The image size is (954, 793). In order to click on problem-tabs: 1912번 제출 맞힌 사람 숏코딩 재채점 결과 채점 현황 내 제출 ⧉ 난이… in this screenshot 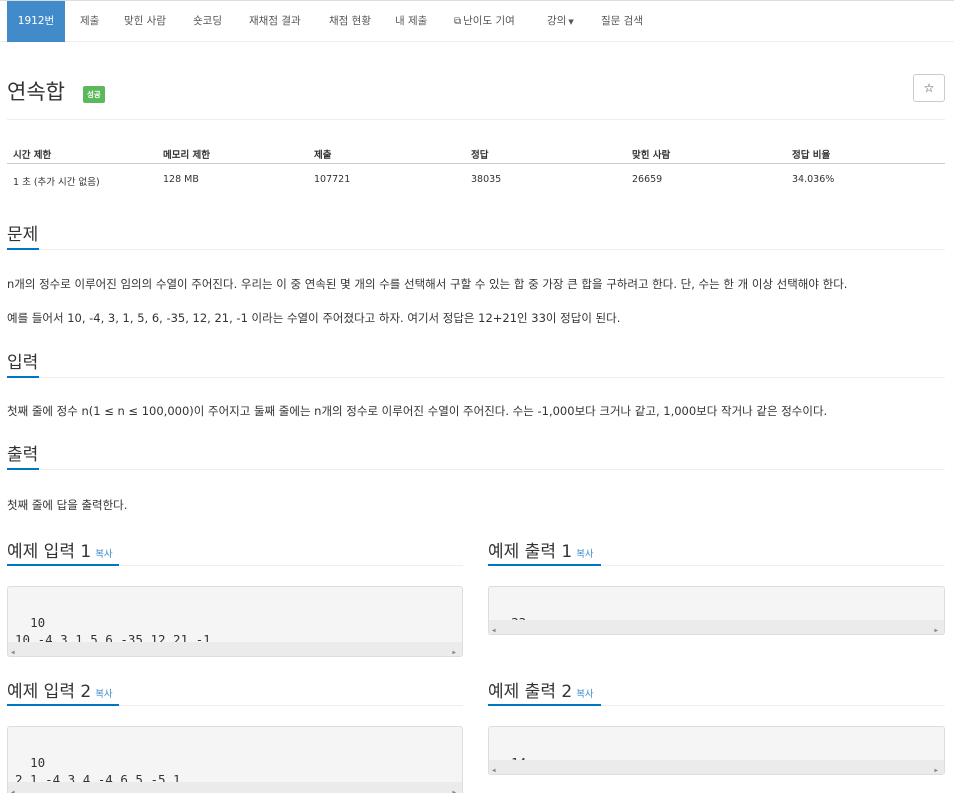, I will do `click(477, 21)`.